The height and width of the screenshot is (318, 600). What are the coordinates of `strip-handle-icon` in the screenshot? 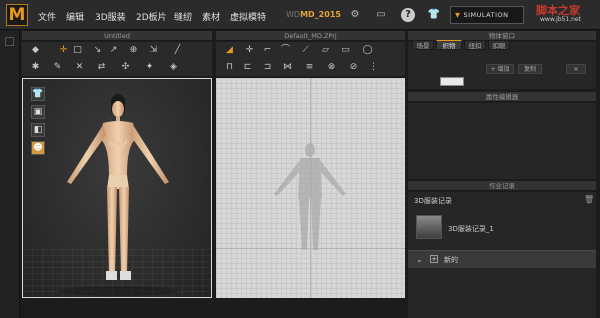 It's located at (9, 41).